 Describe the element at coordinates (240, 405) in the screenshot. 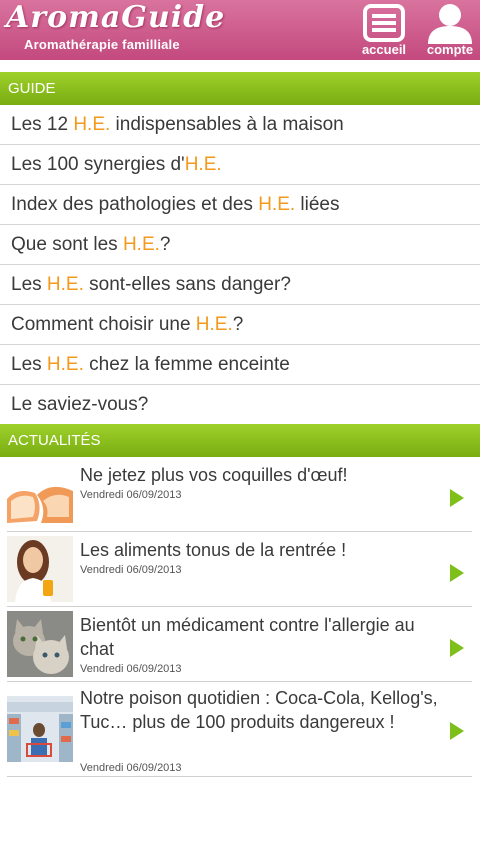

I see `guide-item: Le saviez-vous?` at that location.